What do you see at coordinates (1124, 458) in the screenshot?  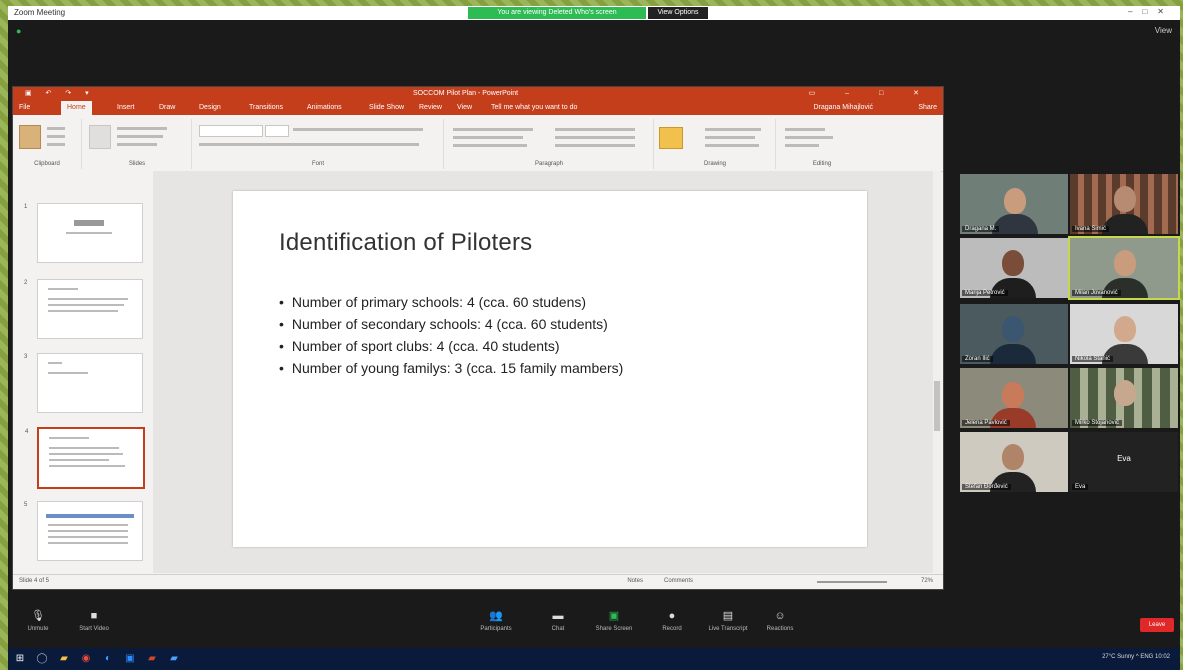 I see `participant-display-name: Eva` at bounding box center [1124, 458].